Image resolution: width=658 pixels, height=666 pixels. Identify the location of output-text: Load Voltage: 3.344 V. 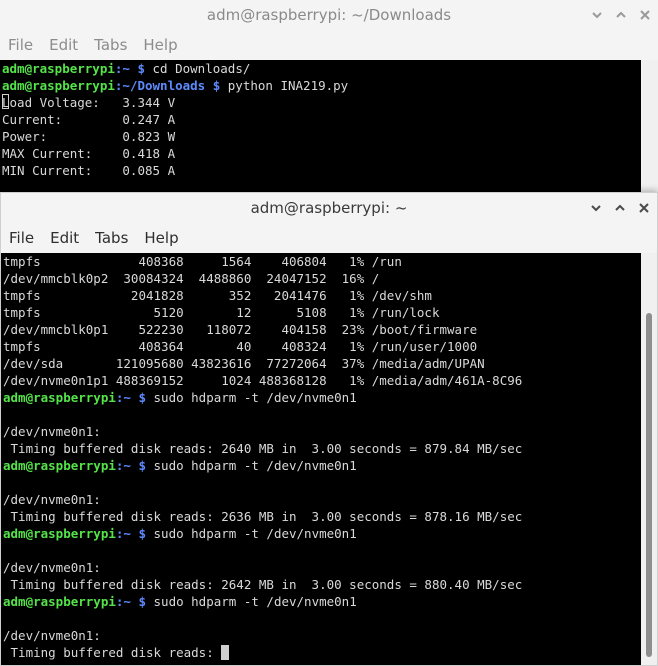
(89, 102).